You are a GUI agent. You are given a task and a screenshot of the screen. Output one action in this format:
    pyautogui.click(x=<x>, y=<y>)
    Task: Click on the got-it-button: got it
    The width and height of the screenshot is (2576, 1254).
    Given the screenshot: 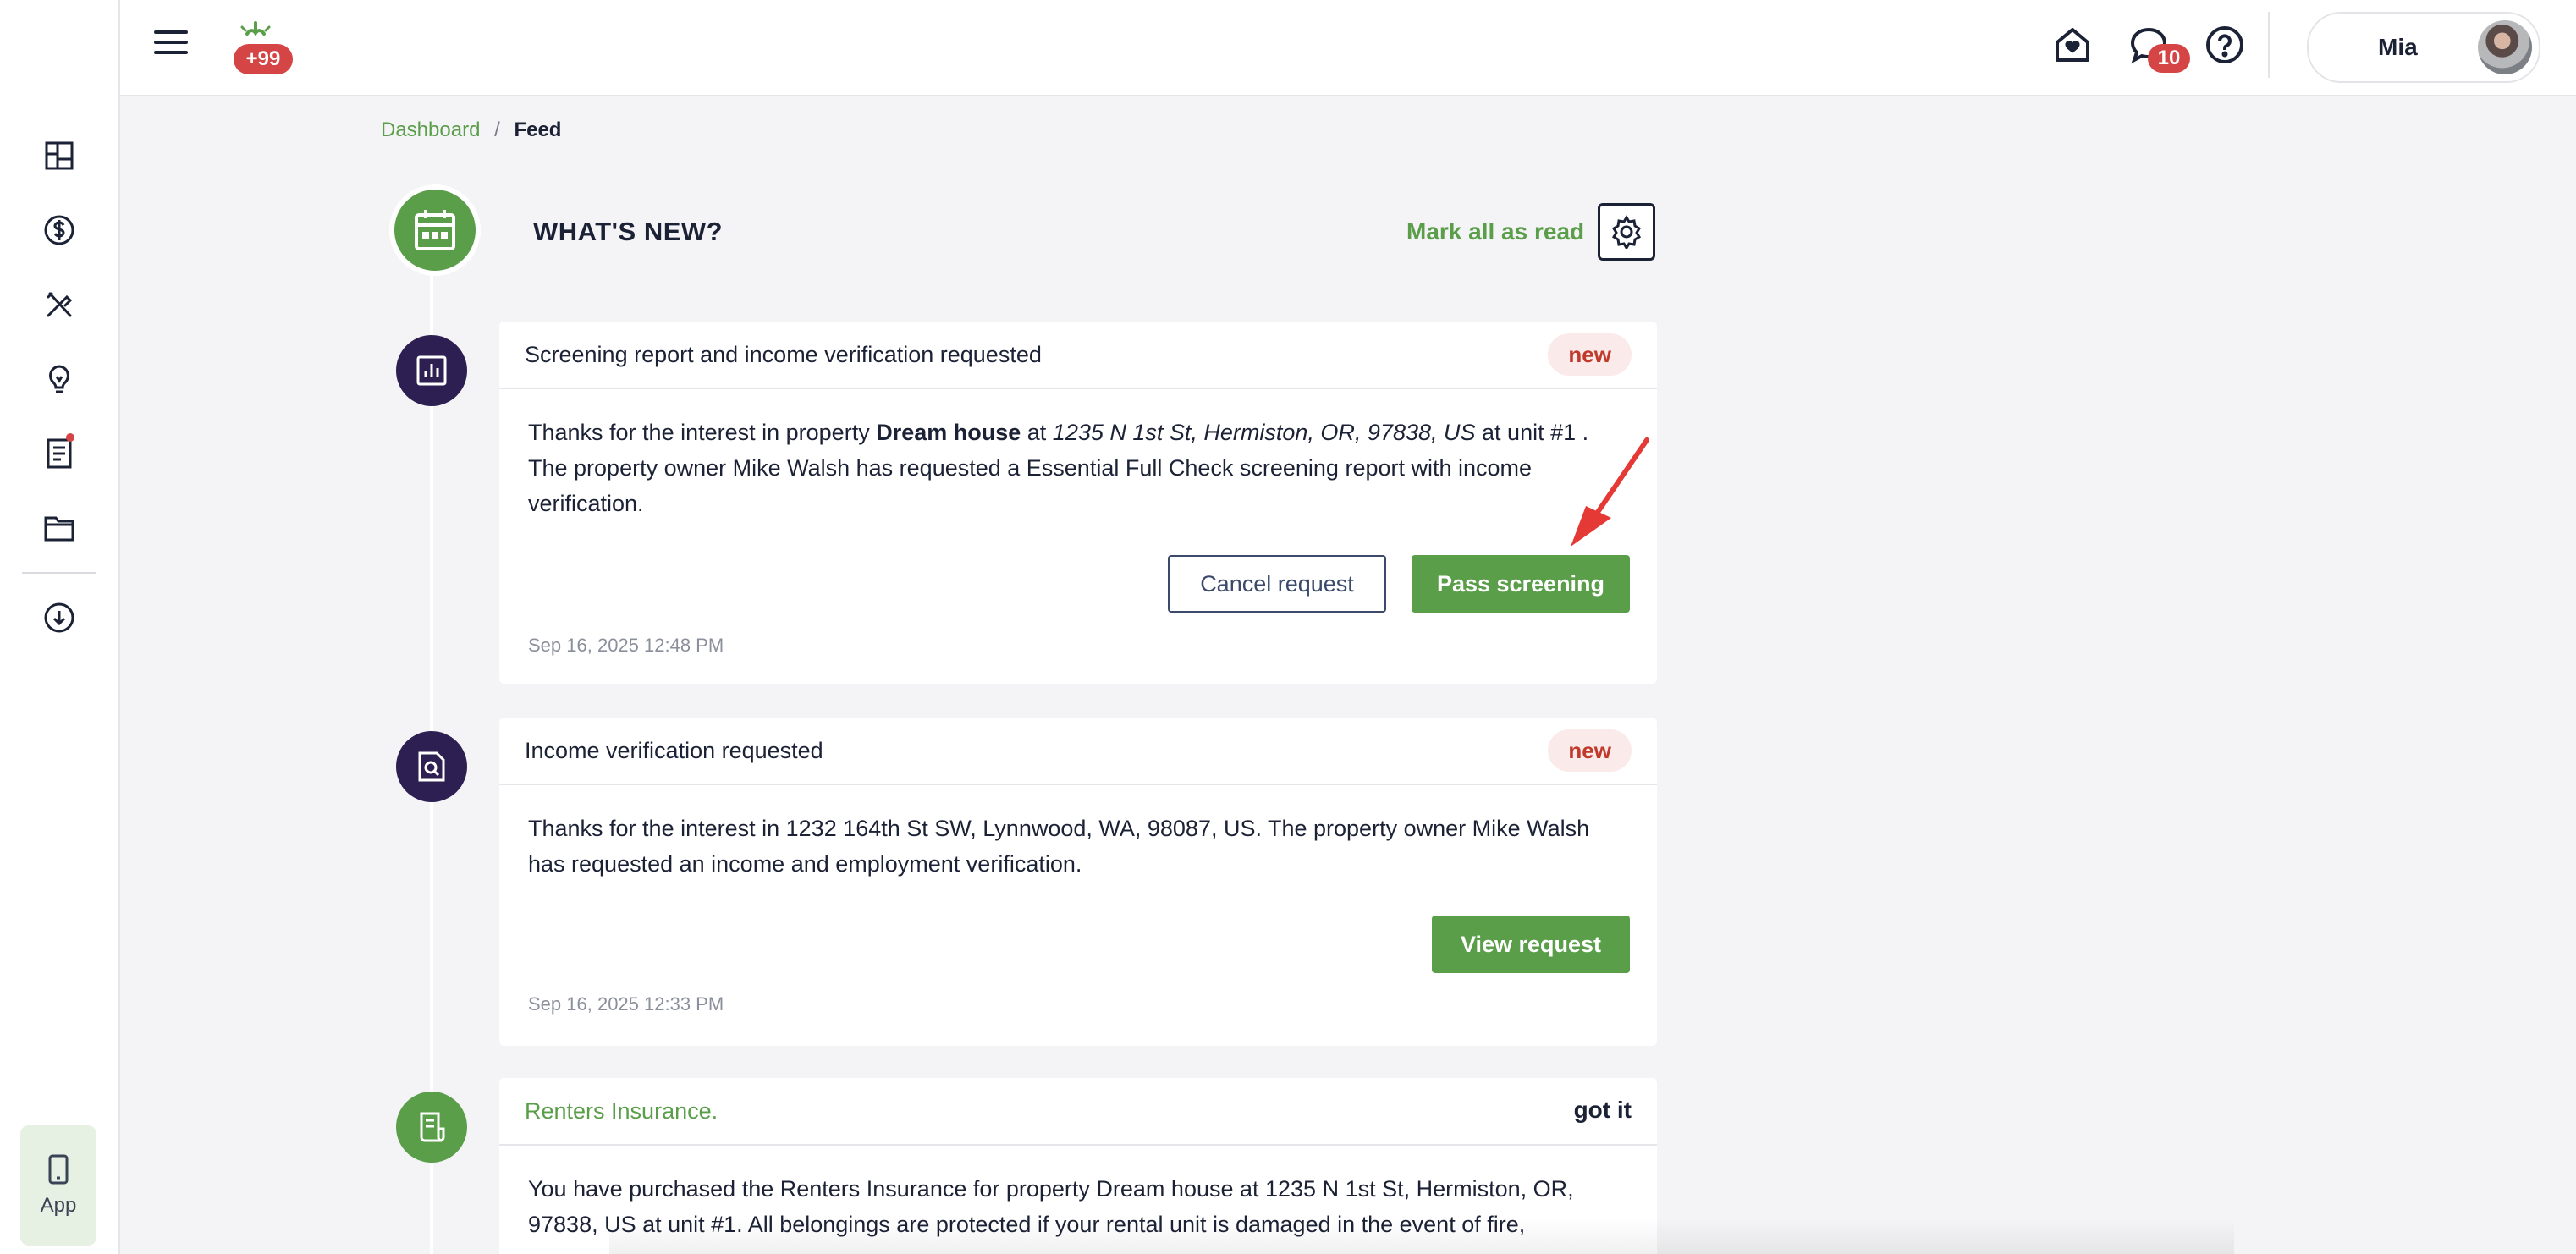 What is the action you would take?
    pyautogui.click(x=1603, y=1110)
    